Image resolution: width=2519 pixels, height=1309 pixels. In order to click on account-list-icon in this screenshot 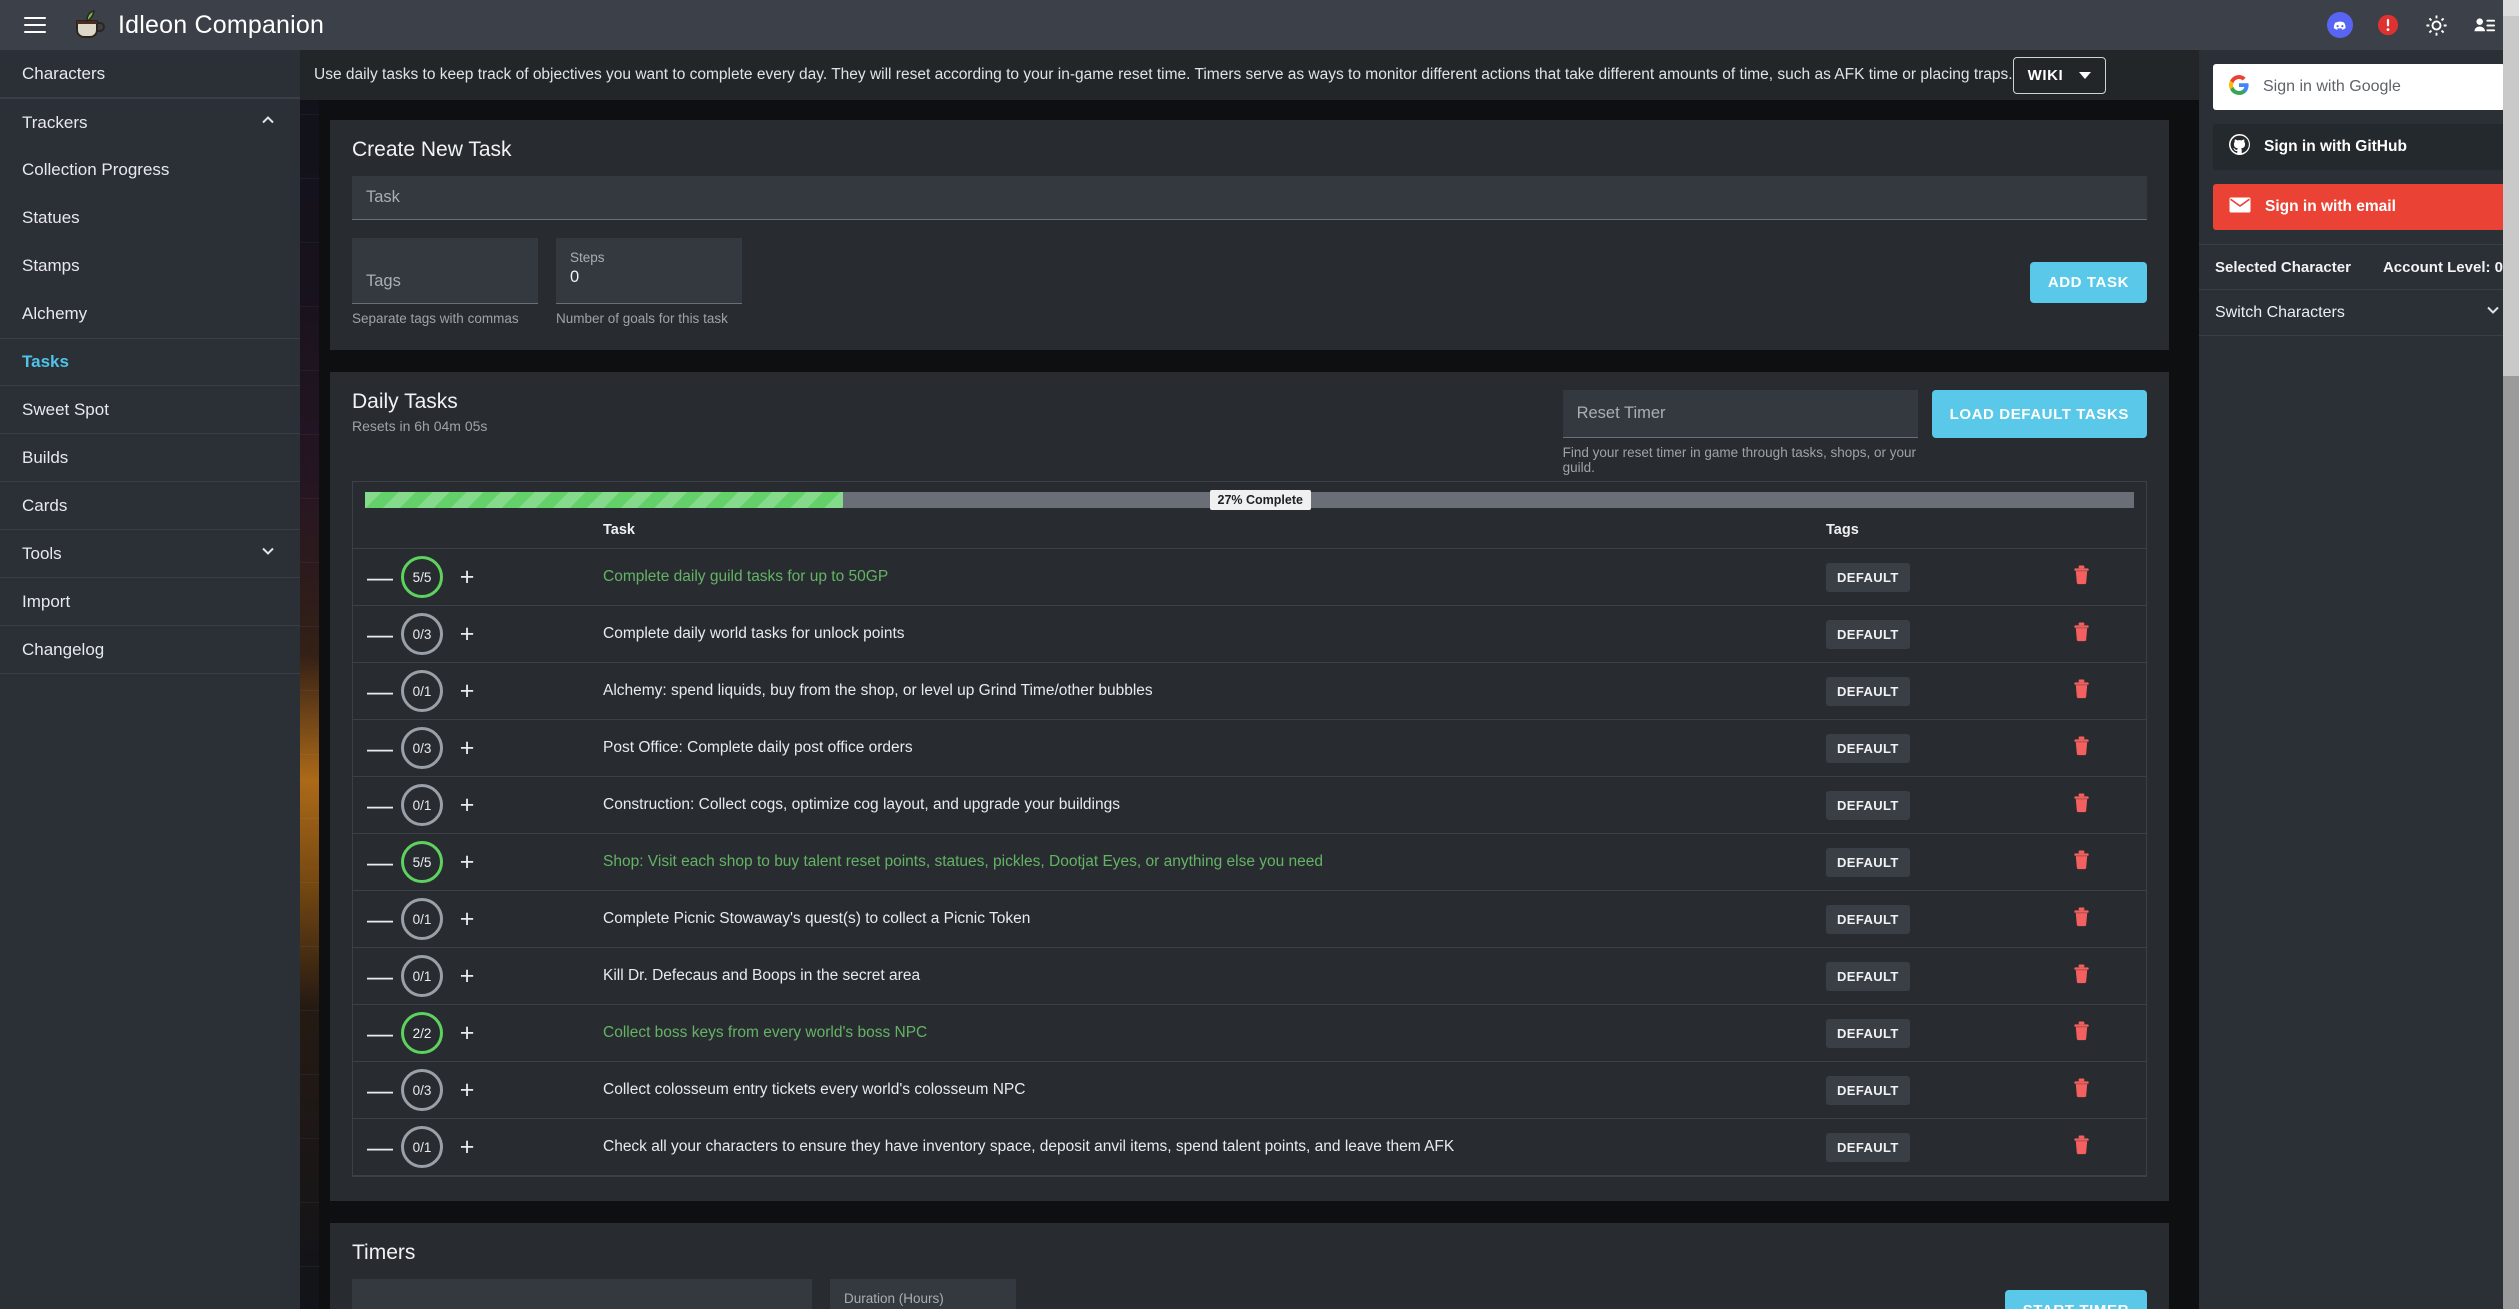, I will do `click(2484, 25)`.